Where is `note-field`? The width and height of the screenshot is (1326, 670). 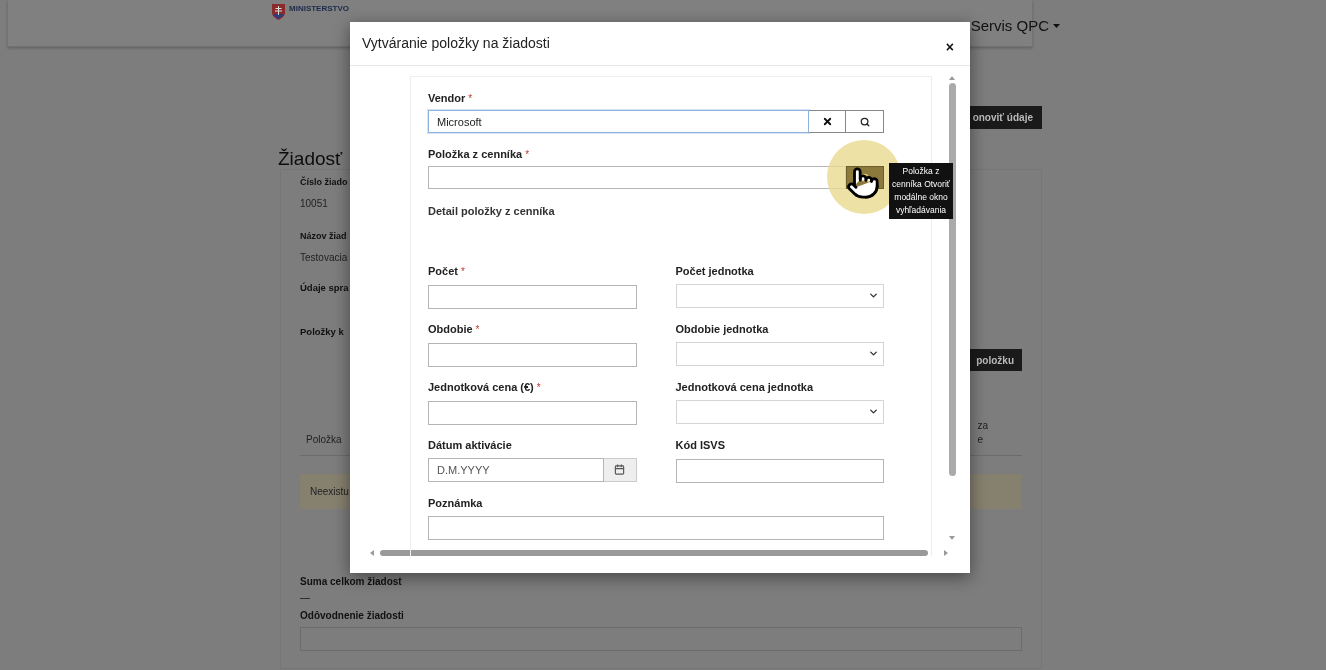
note-field is located at coordinates (656, 527).